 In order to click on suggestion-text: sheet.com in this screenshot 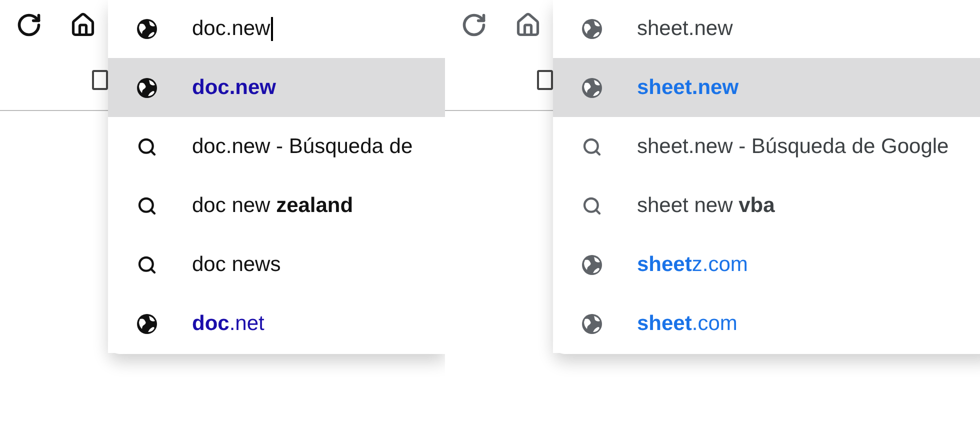, I will do `click(687, 323)`.